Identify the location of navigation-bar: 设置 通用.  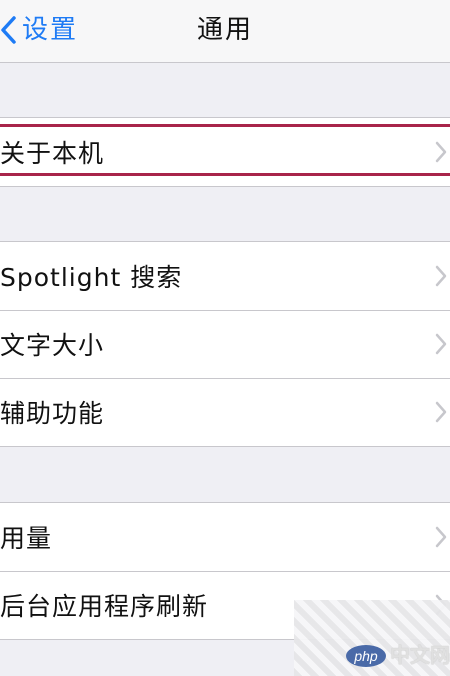
(225, 31).